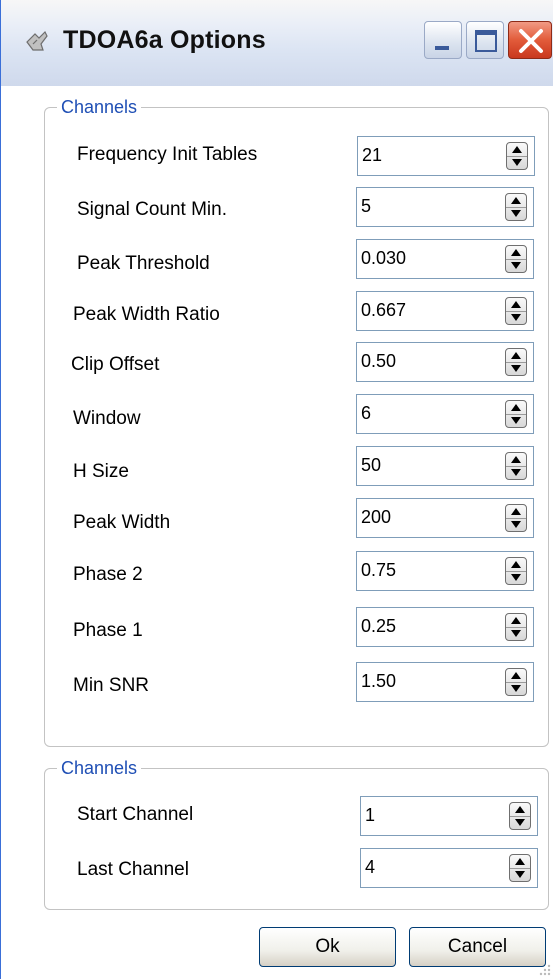 Image resolution: width=553 pixels, height=979 pixels. I want to click on phase-2-field, so click(445, 571).